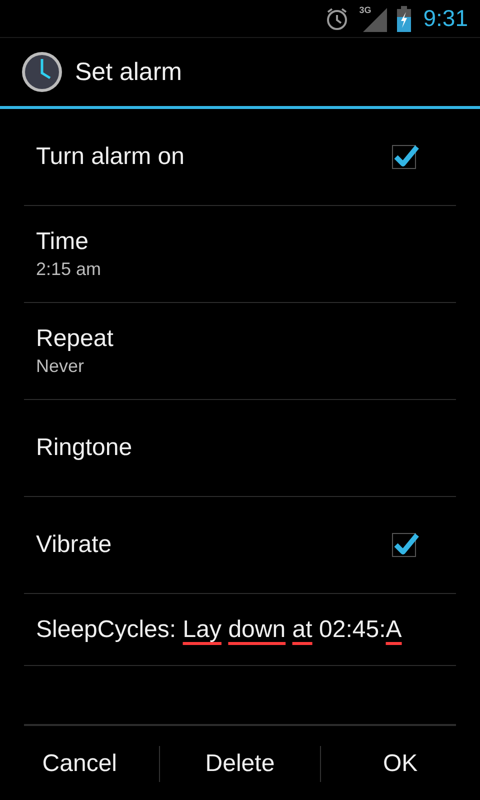 The width and height of the screenshot is (480, 800). What do you see at coordinates (445, 18) in the screenshot?
I see `clock-time: 9:31` at bounding box center [445, 18].